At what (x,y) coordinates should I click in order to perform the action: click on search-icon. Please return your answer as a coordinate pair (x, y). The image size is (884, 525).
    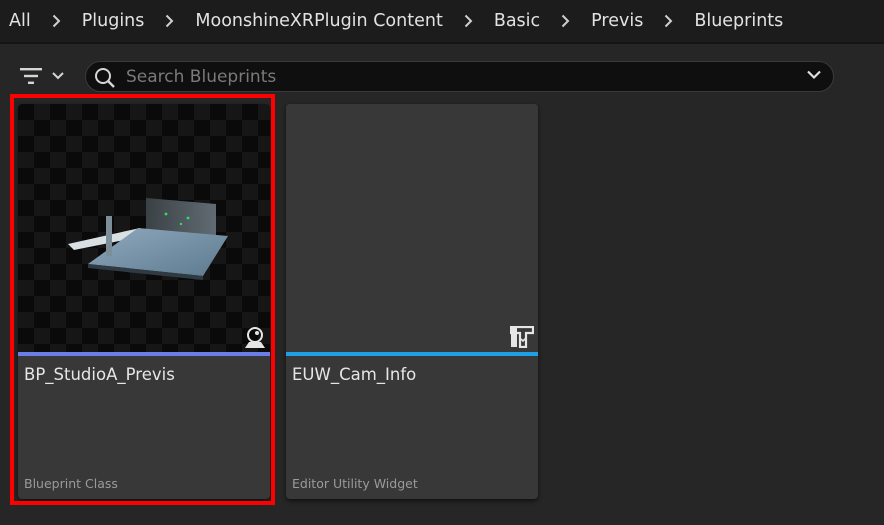
    Looking at the image, I should click on (105, 78).